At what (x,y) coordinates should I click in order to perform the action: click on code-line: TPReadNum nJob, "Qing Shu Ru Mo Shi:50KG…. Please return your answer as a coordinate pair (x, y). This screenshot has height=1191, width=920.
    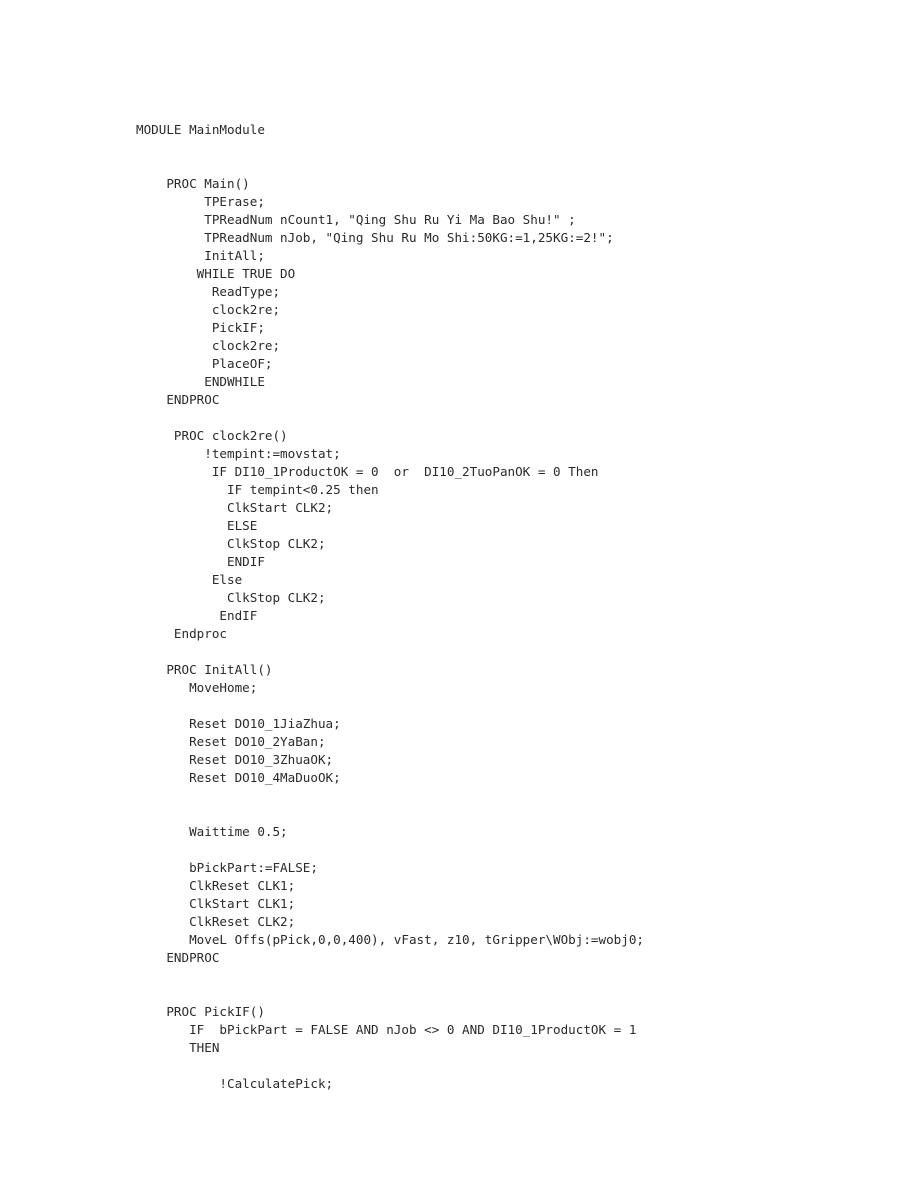
    Looking at the image, I should click on (375, 237).